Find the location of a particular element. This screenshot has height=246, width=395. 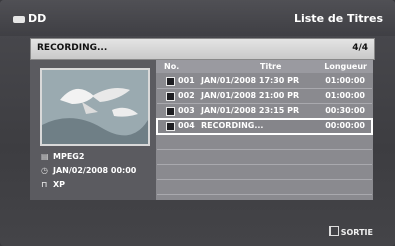

format-info: ▤ MPEG2 is located at coordinates (63, 156).